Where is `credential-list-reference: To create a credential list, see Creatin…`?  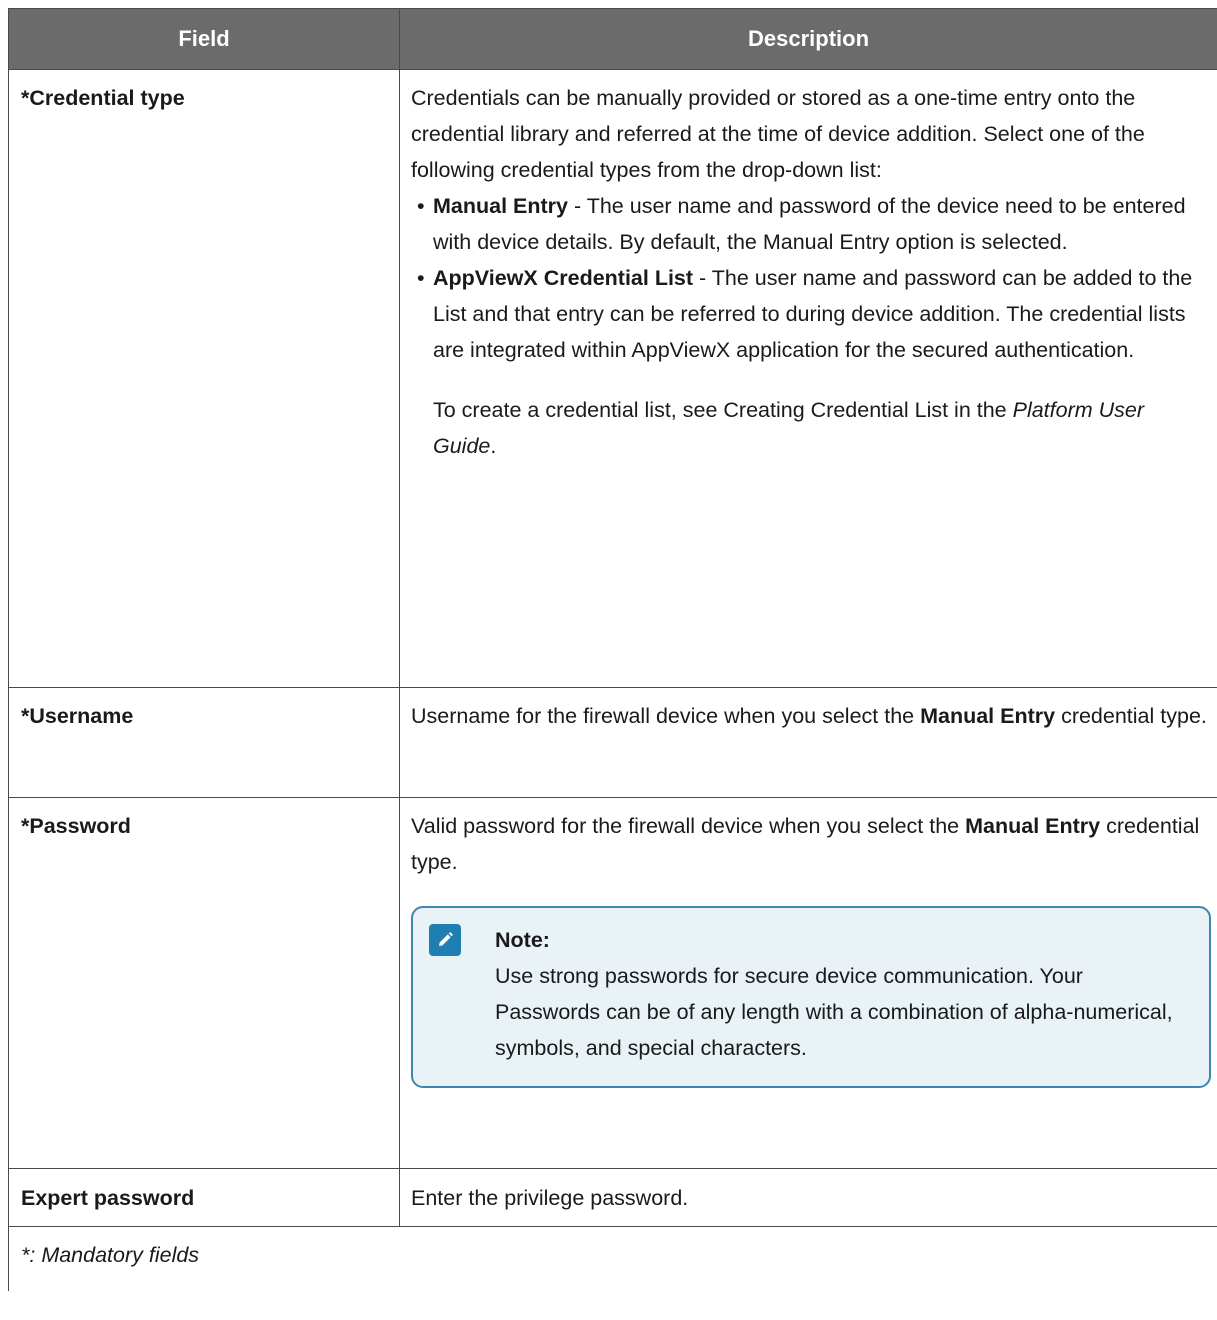 credential-list-reference: To create a credential list, see Creatin… is located at coordinates (823, 428).